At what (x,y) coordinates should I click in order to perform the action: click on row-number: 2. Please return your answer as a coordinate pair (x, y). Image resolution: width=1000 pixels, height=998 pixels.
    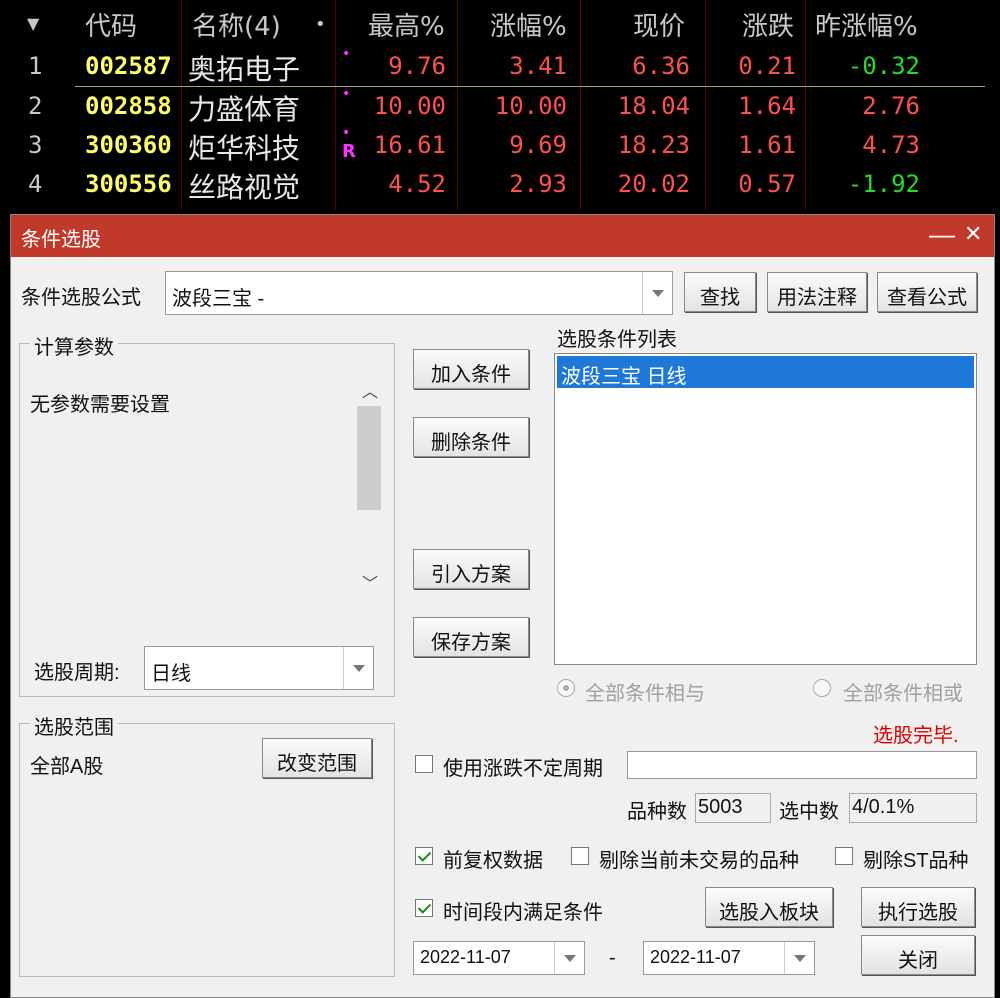
    Looking at the image, I should click on (35, 106).